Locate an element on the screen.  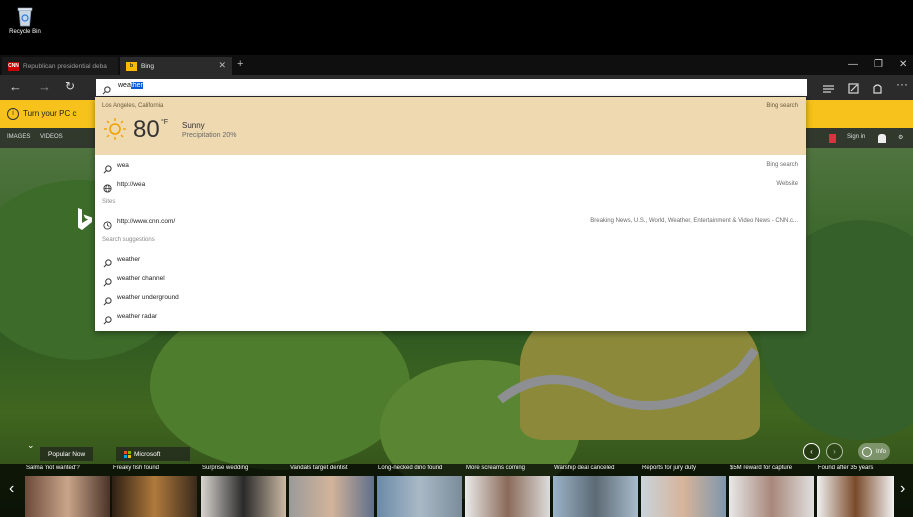
tab-microsoft: Microsoft is located at coordinates (153, 454).